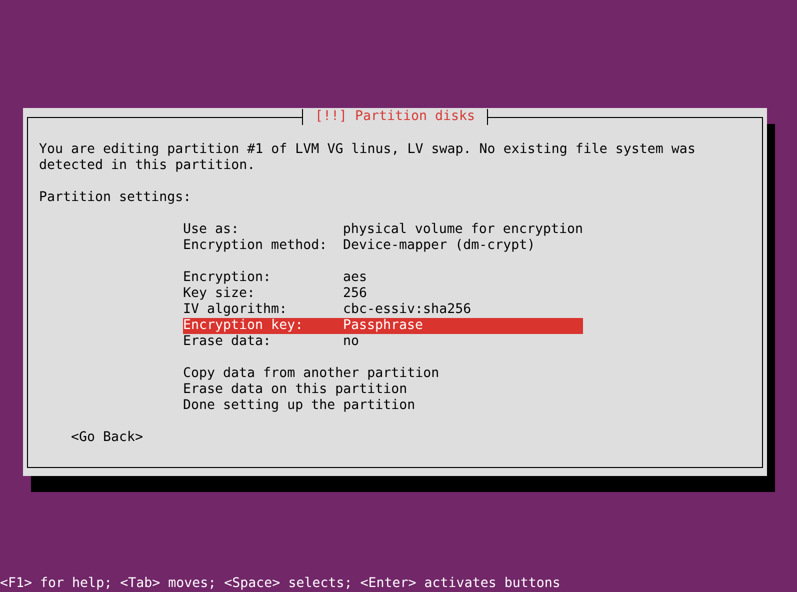 This screenshot has width=797, height=592. I want to click on settings-row: Key size: 256, so click(383, 294).